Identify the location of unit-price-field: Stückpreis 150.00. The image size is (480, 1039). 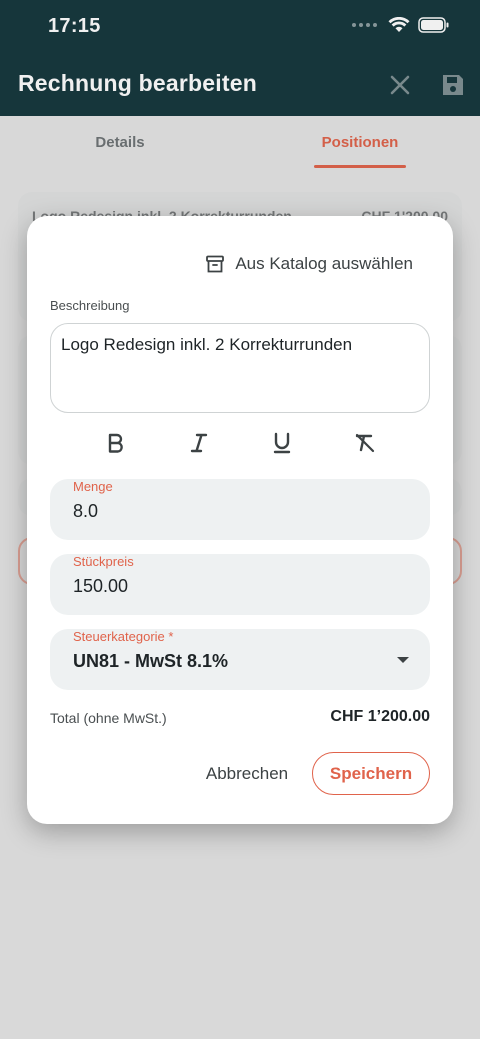
(240, 584).